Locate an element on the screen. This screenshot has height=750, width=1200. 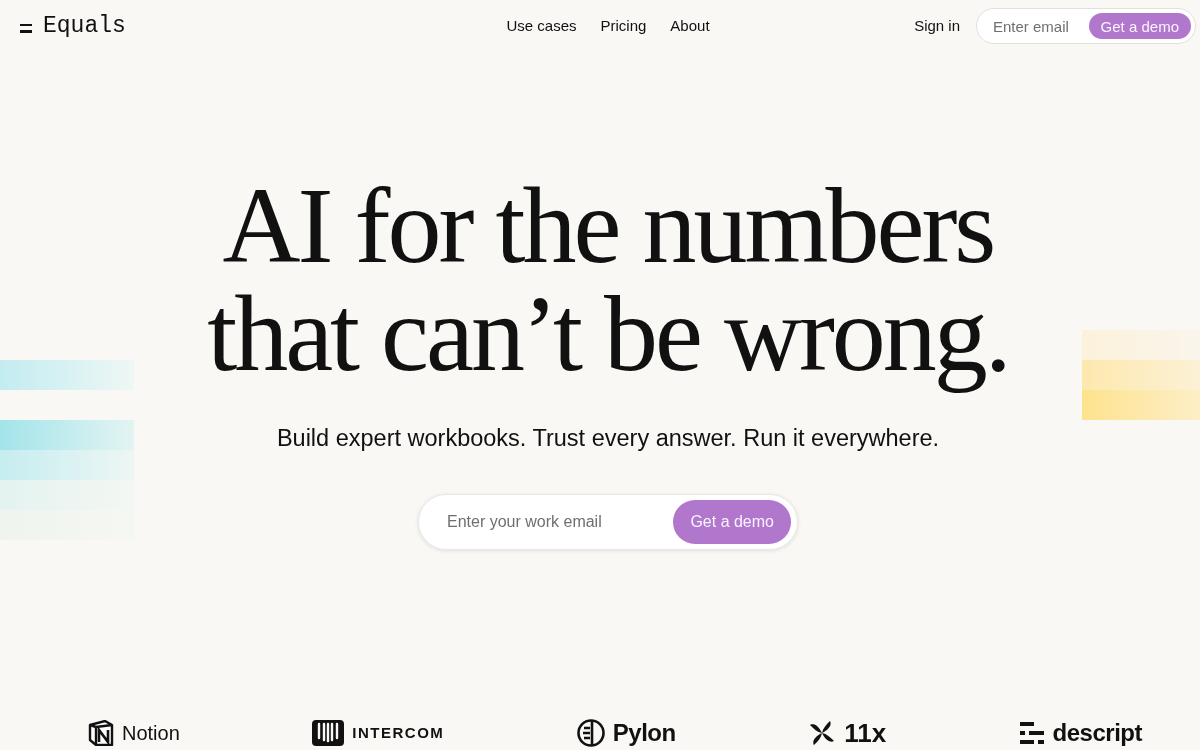
dashed-lines-logo-icon is located at coordinates (1031, 733).